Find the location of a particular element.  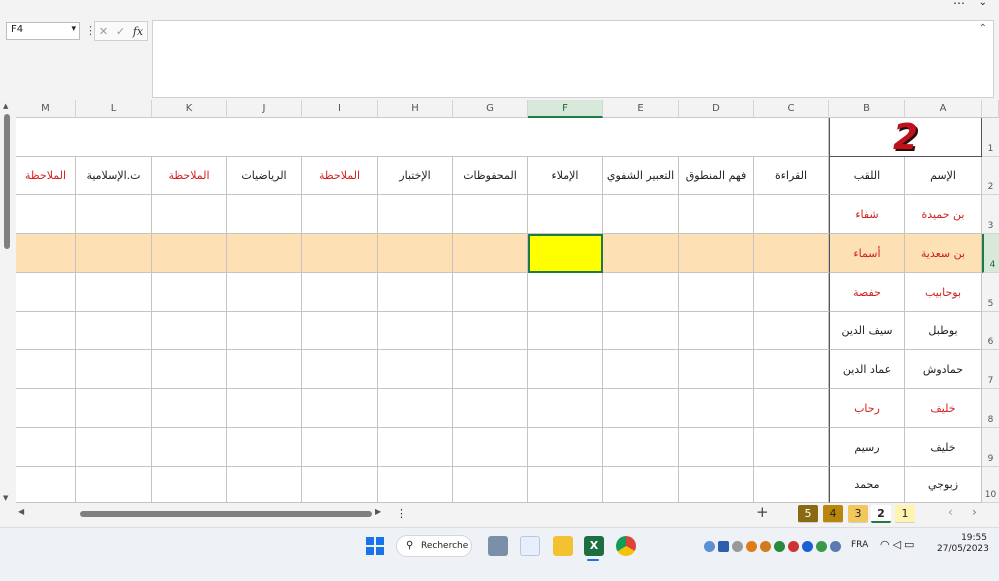

cell-m6 is located at coordinates (46, 331).